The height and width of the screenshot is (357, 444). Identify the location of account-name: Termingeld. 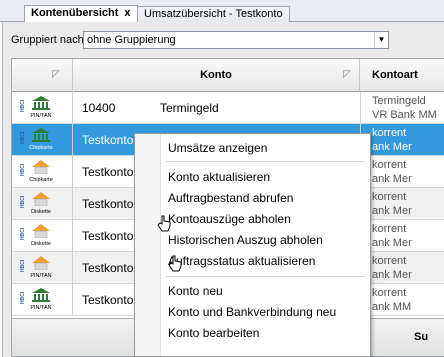
(189, 108).